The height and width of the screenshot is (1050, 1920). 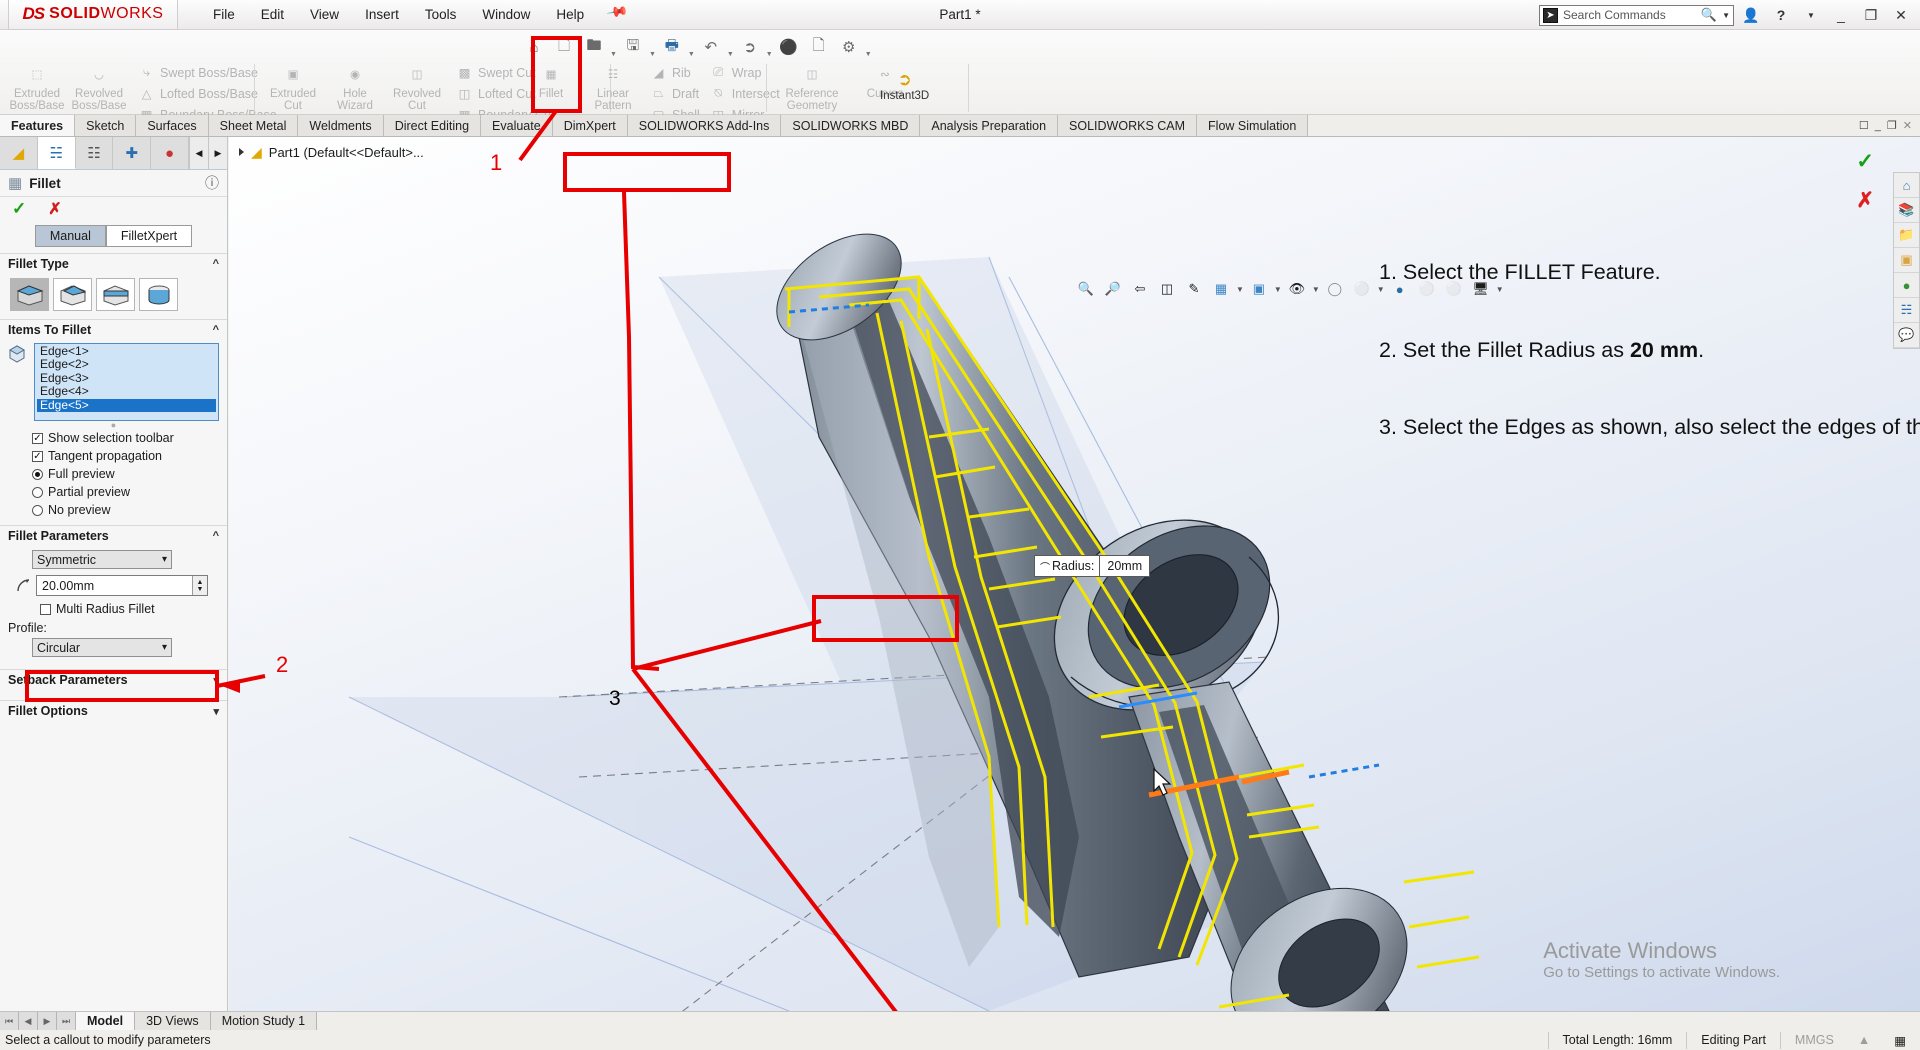 I want to click on help-dropdown-caret-icon: ▼, so click(x=1811, y=15).